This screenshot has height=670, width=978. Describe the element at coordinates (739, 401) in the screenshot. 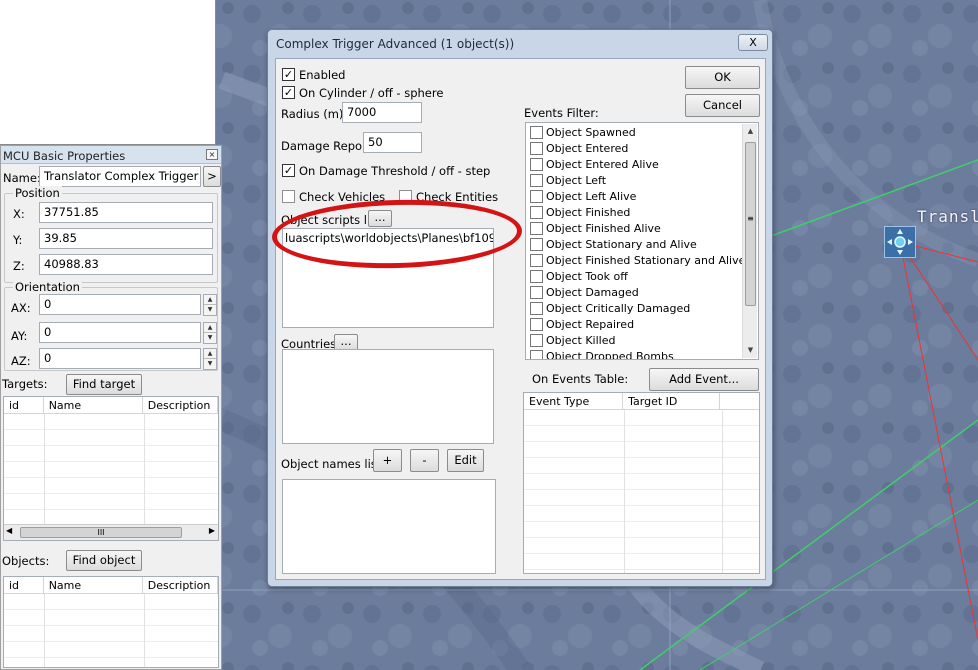

I see `col-blank` at that location.